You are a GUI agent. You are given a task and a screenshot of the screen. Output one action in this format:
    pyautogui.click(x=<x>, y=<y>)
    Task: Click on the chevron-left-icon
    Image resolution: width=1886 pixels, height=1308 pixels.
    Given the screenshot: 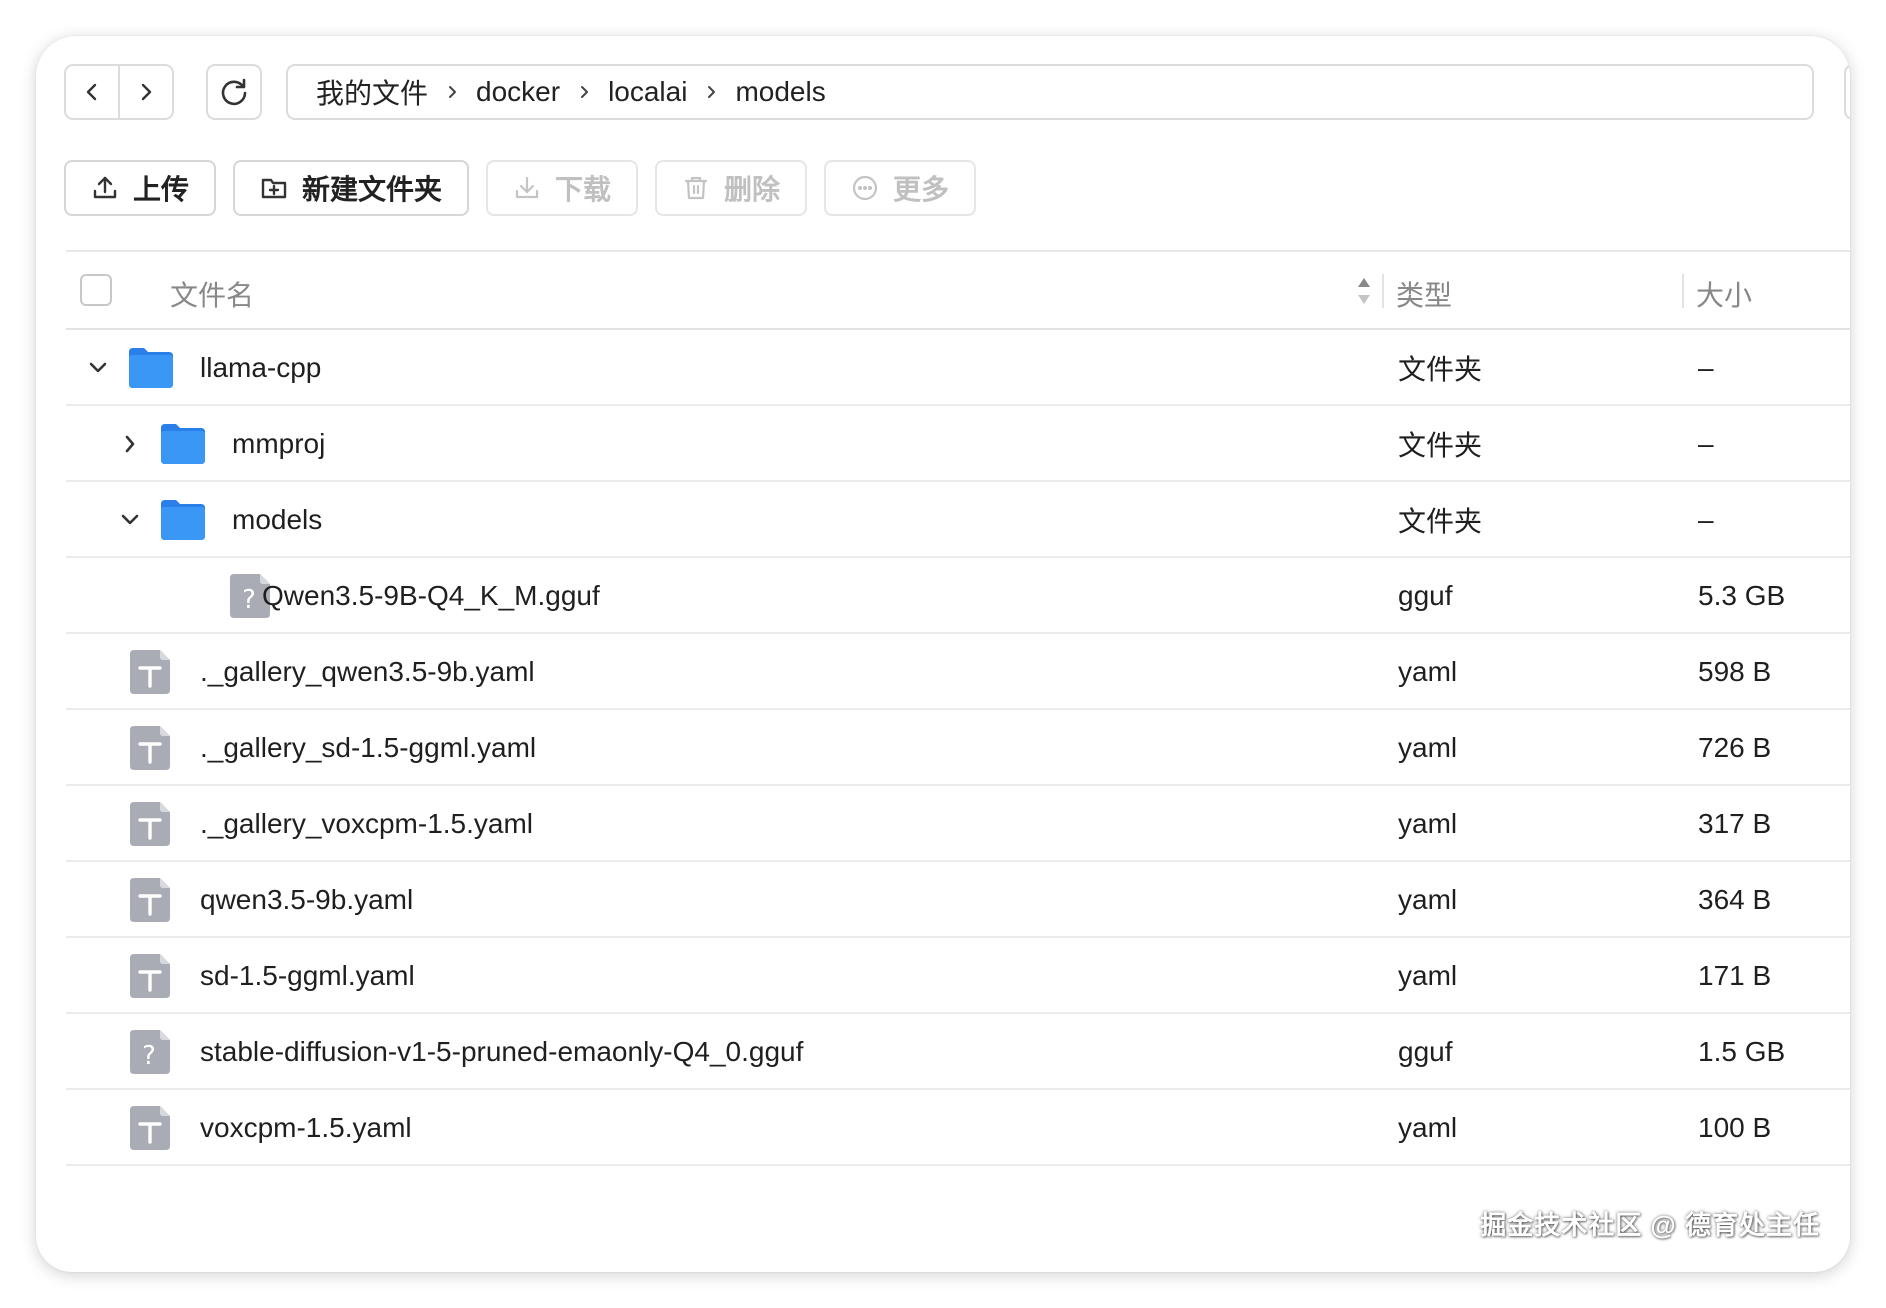 What is the action you would take?
    pyautogui.click(x=91, y=92)
    